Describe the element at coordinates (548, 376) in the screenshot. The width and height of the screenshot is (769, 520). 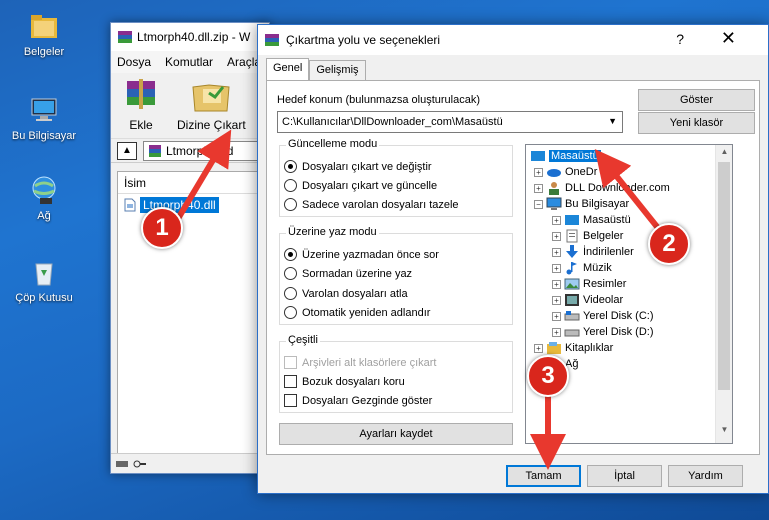
I see `step-badge-3: 3` at that location.